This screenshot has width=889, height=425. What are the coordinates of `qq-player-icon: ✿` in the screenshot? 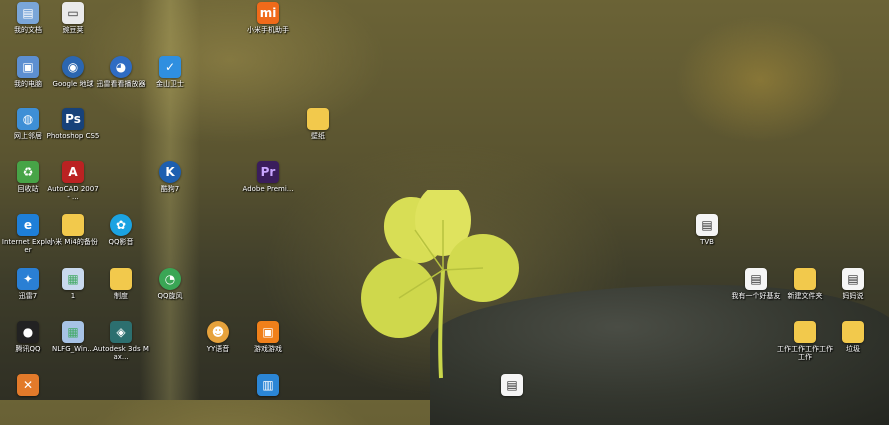 It's located at (121, 225).